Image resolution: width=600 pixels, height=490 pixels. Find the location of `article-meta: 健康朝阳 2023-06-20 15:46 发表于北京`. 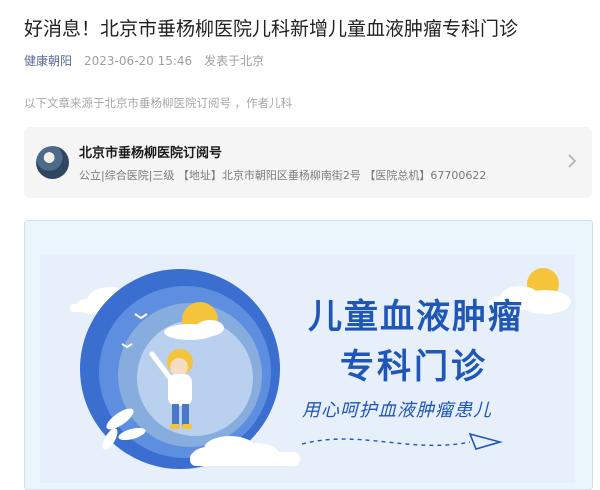

article-meta: 健康朝阳 2023-06-20 15:46 发表于北京 is located at coordinates (144, 60).